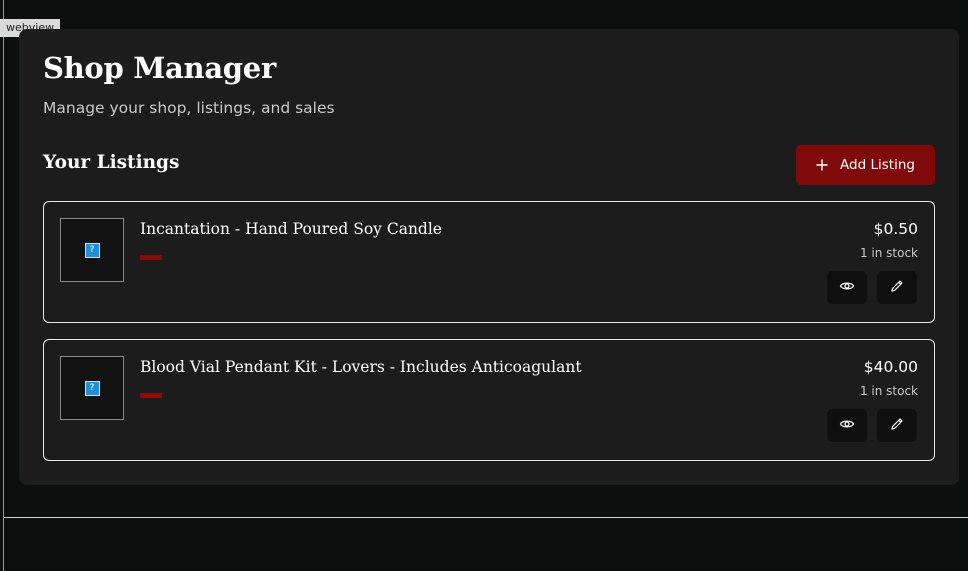  Describe the element at coordinates (486, 517) in the screenshot. I see `bottom-divider` at that location.